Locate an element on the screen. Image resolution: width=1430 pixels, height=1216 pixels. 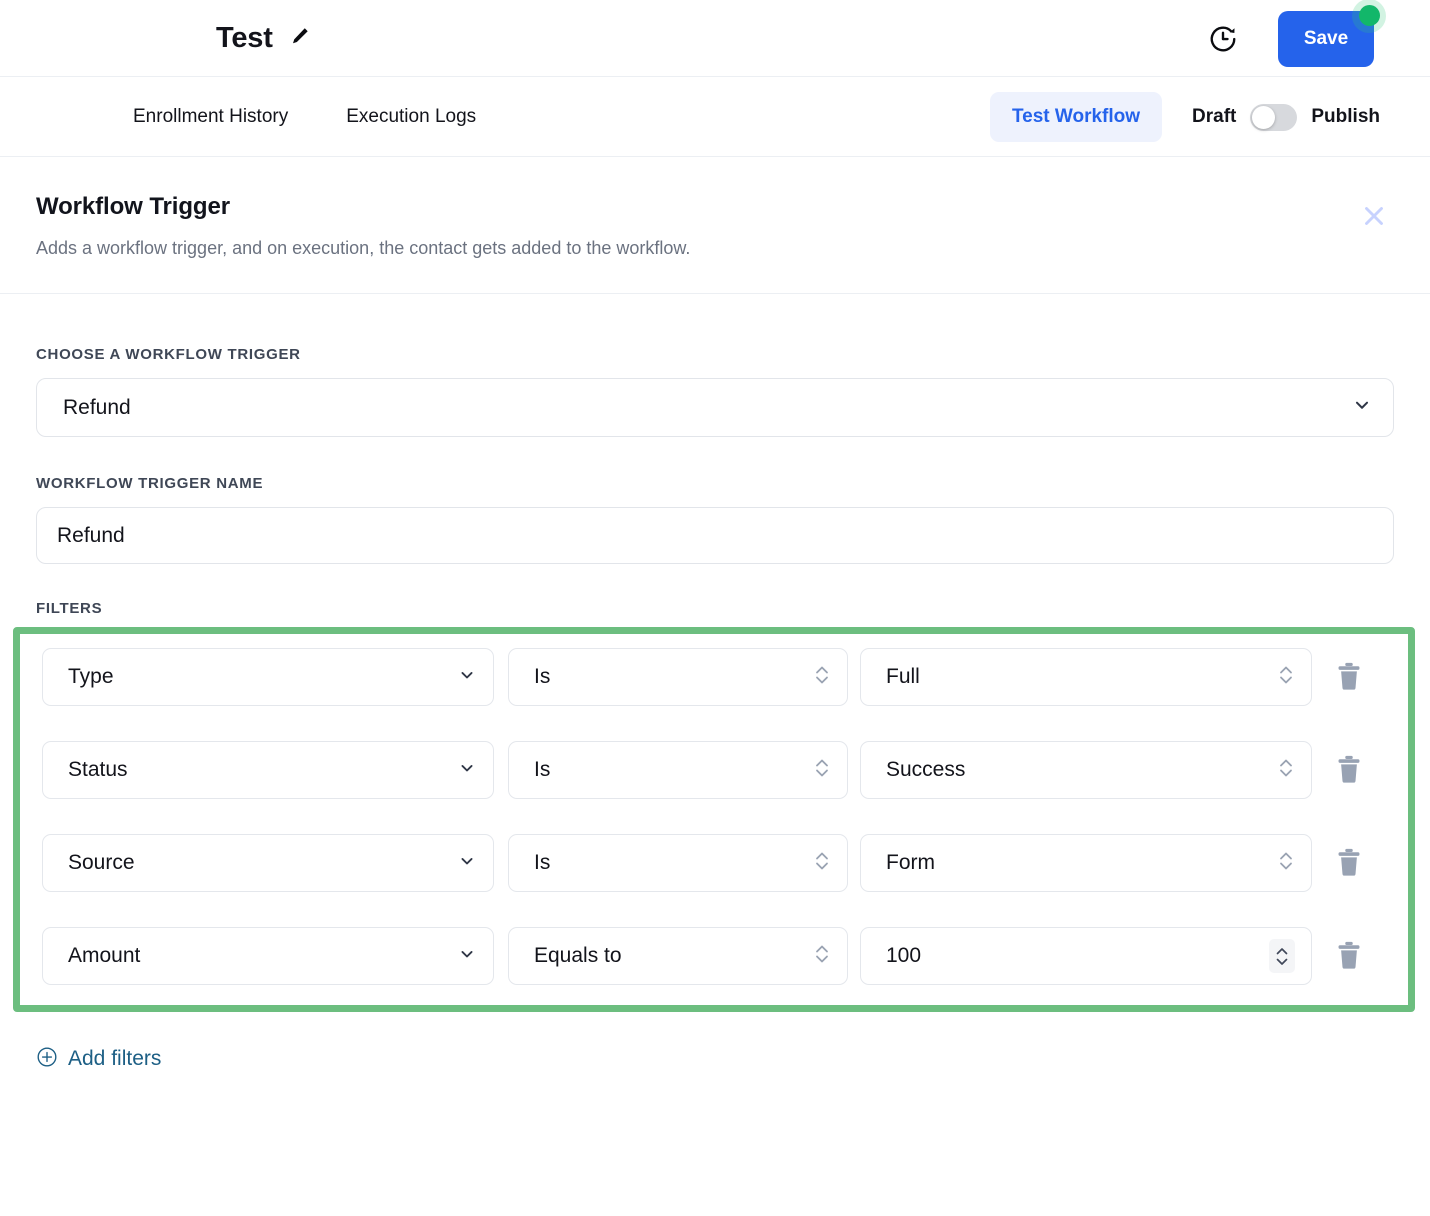
save-button-wrapper: Save is located at coordinates (1332, 33).